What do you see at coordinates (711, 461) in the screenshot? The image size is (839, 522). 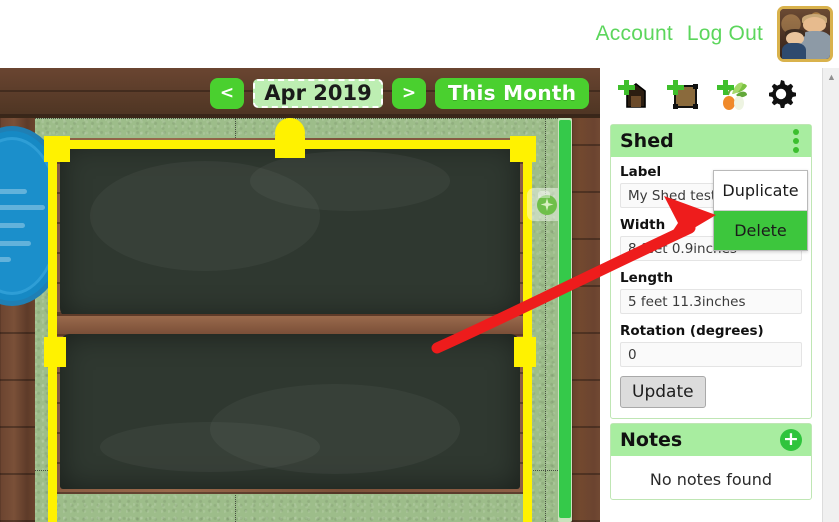 I see `notes-card: Notes + No notes found` at bounding box center [711, 461].